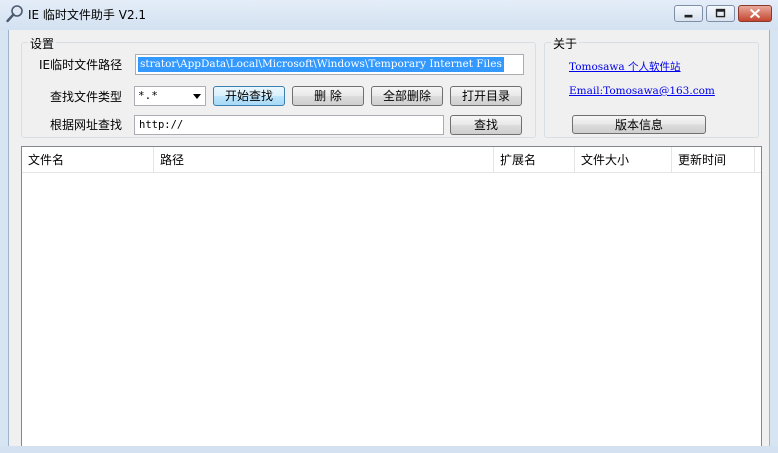 The width and height of the screenshot is (778, 453). Describe the element at coordinates (42, 43) in the screenshot. I see `settings-group-label: 设置` at that location.